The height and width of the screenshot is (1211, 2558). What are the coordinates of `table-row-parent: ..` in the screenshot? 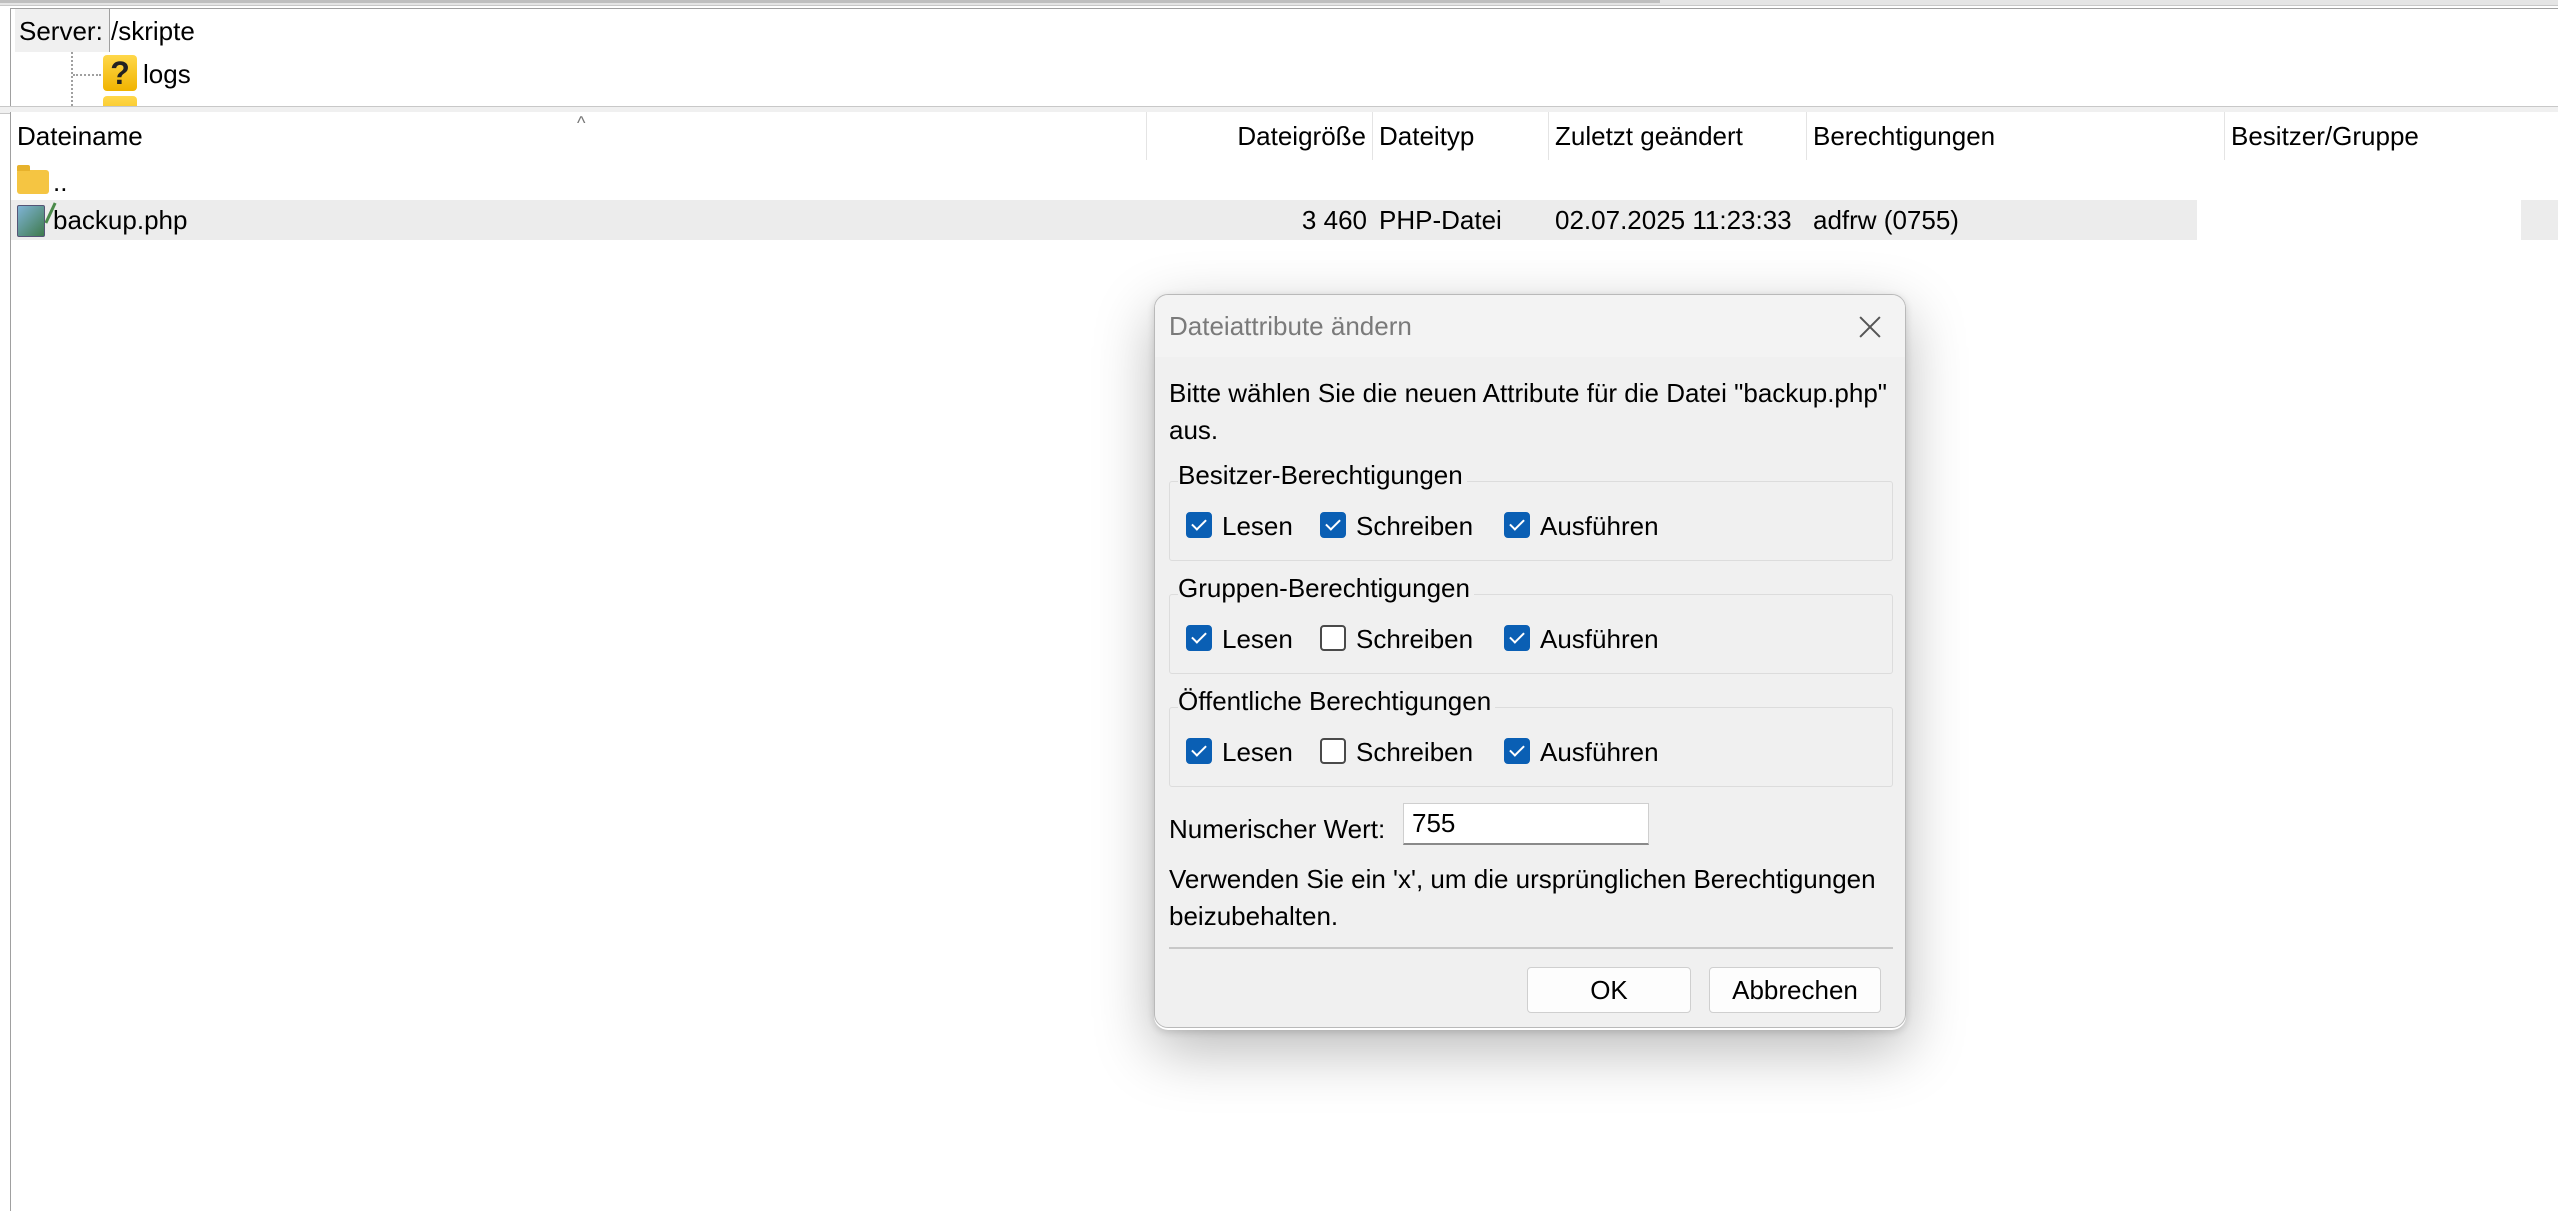 It's located at (1284, 182).